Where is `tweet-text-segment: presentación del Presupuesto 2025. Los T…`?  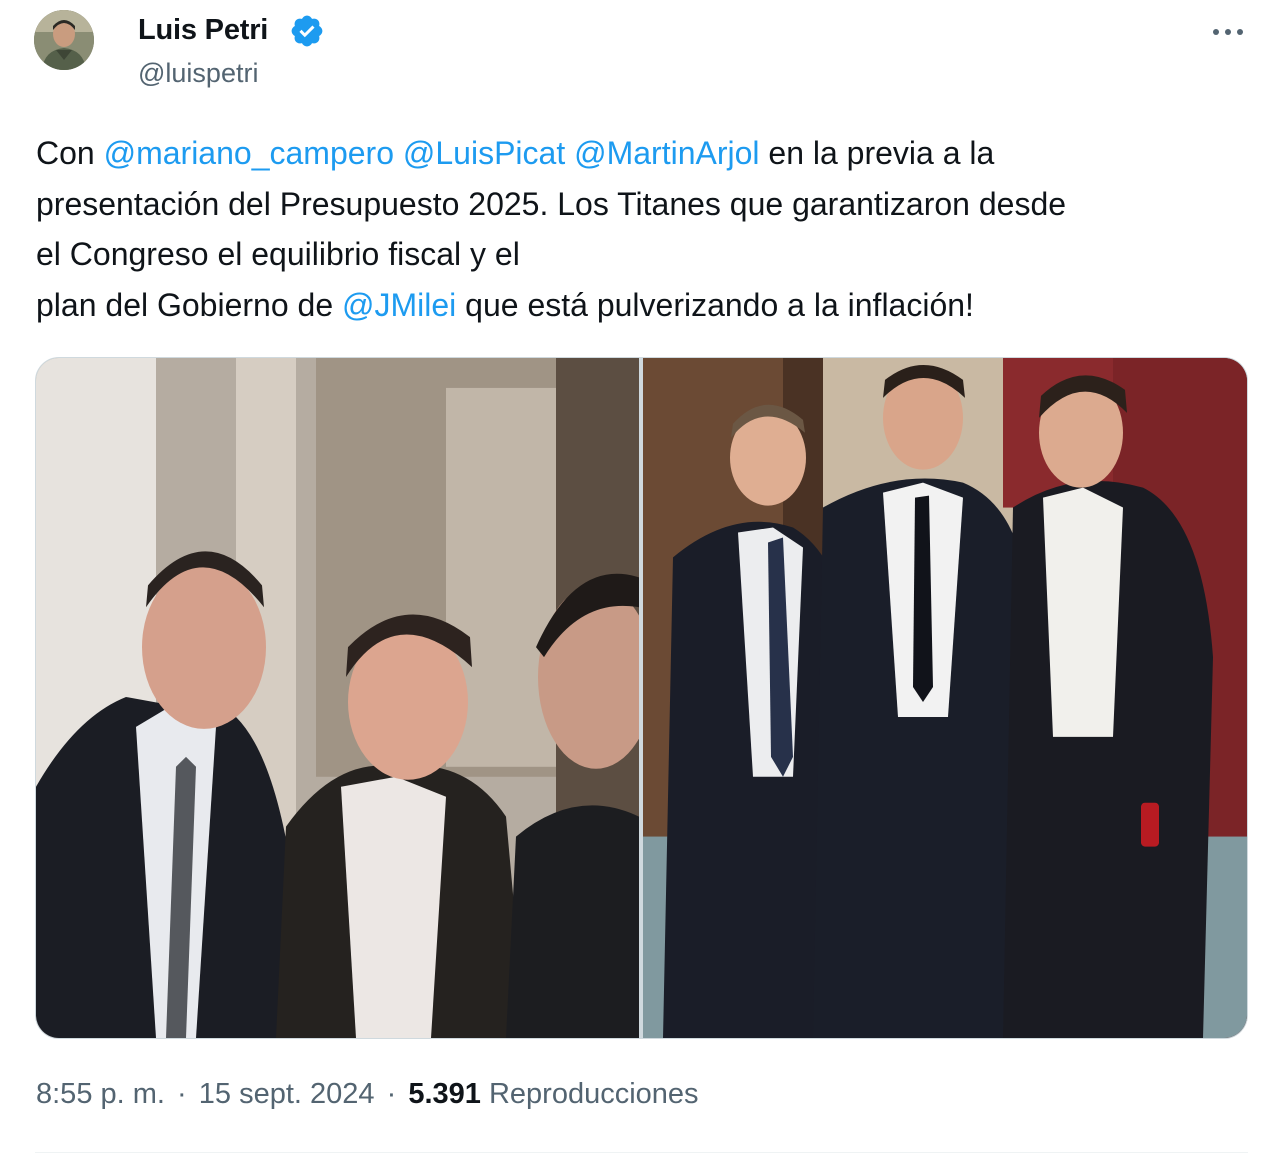 tweet-text-segment: presentación del Presupuesto 2025. Los T… is located at coordinates (551, 203).